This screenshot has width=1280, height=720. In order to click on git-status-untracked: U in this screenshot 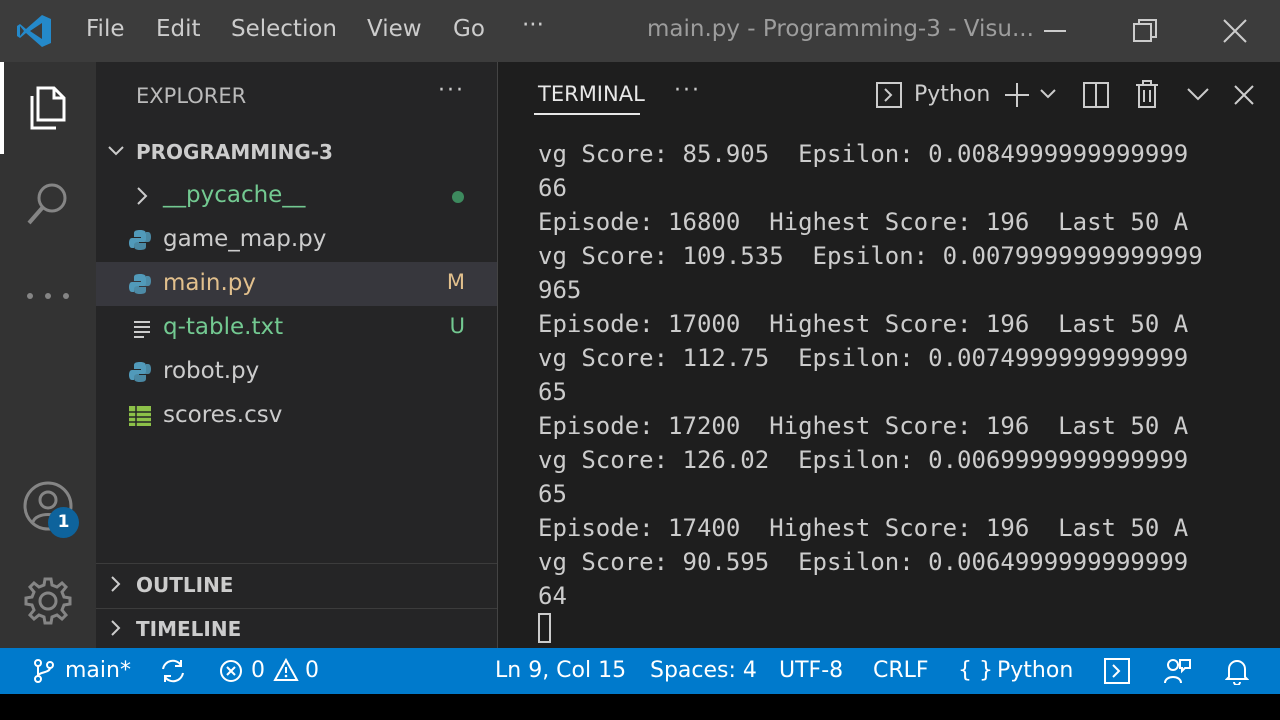, I will do `click(457, 326)`.